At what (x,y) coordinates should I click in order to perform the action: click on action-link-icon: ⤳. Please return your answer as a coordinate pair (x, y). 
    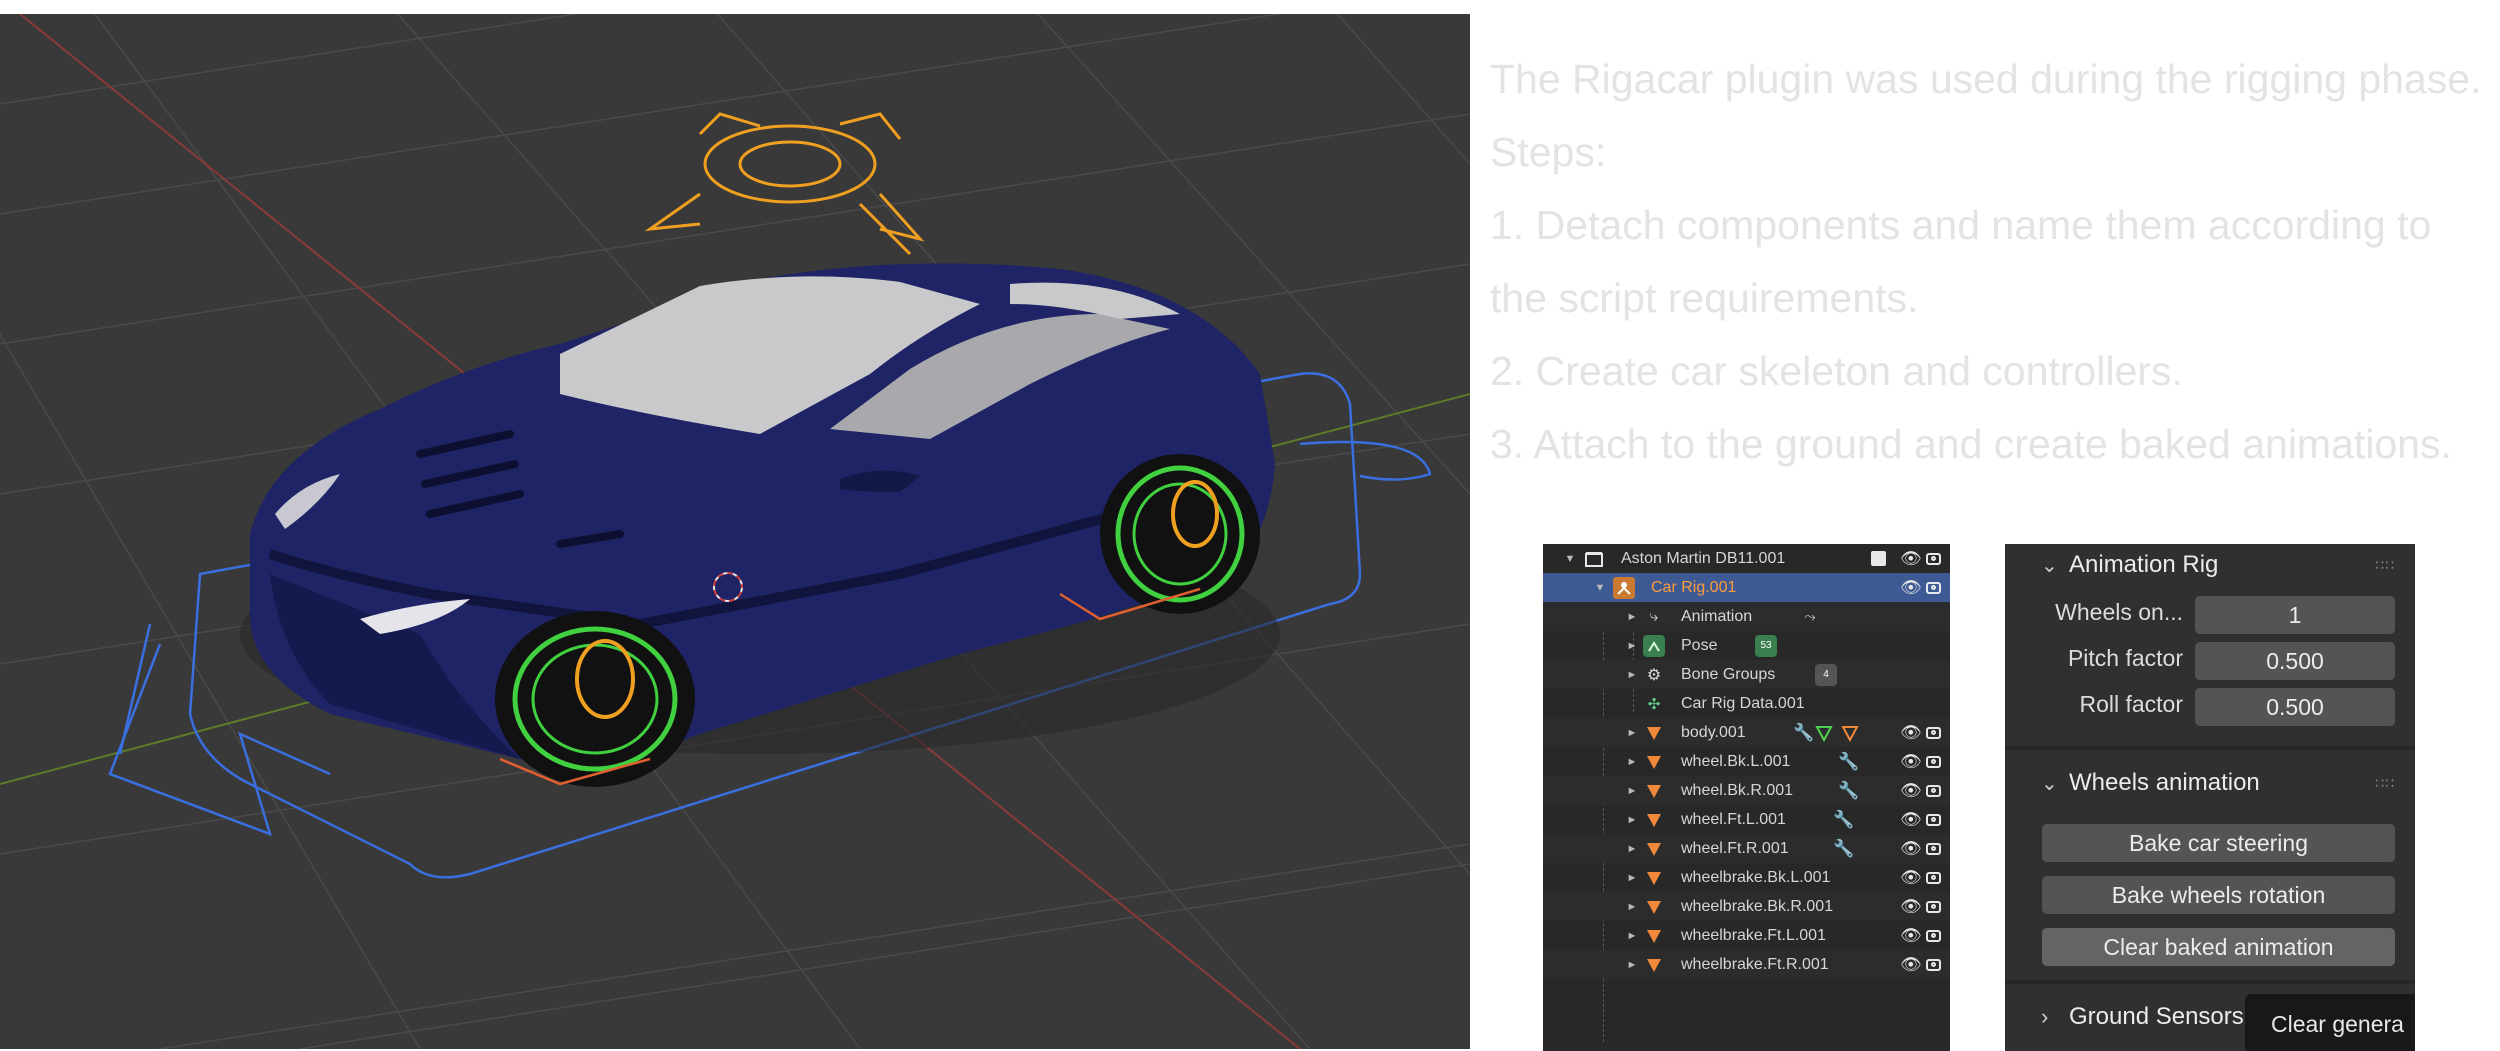
    Looking at the image, I should click on (1810, 616).